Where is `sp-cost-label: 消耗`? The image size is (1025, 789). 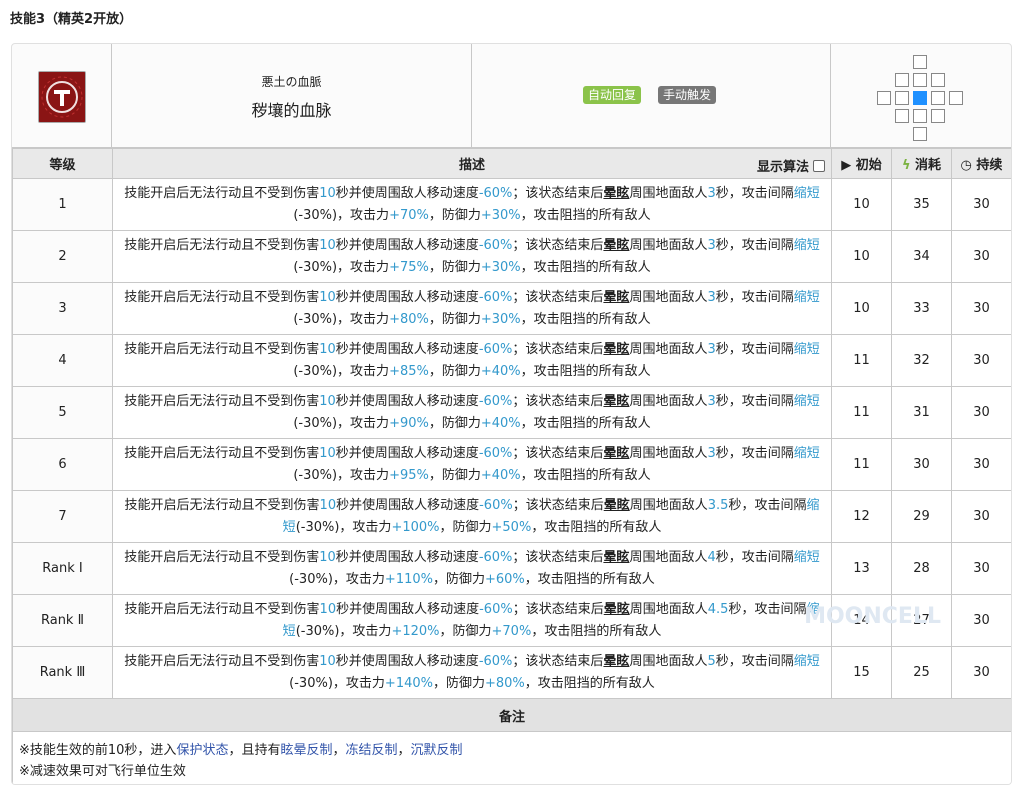
sp-cost-label: 消耗 is located at coordinates (928, 165).